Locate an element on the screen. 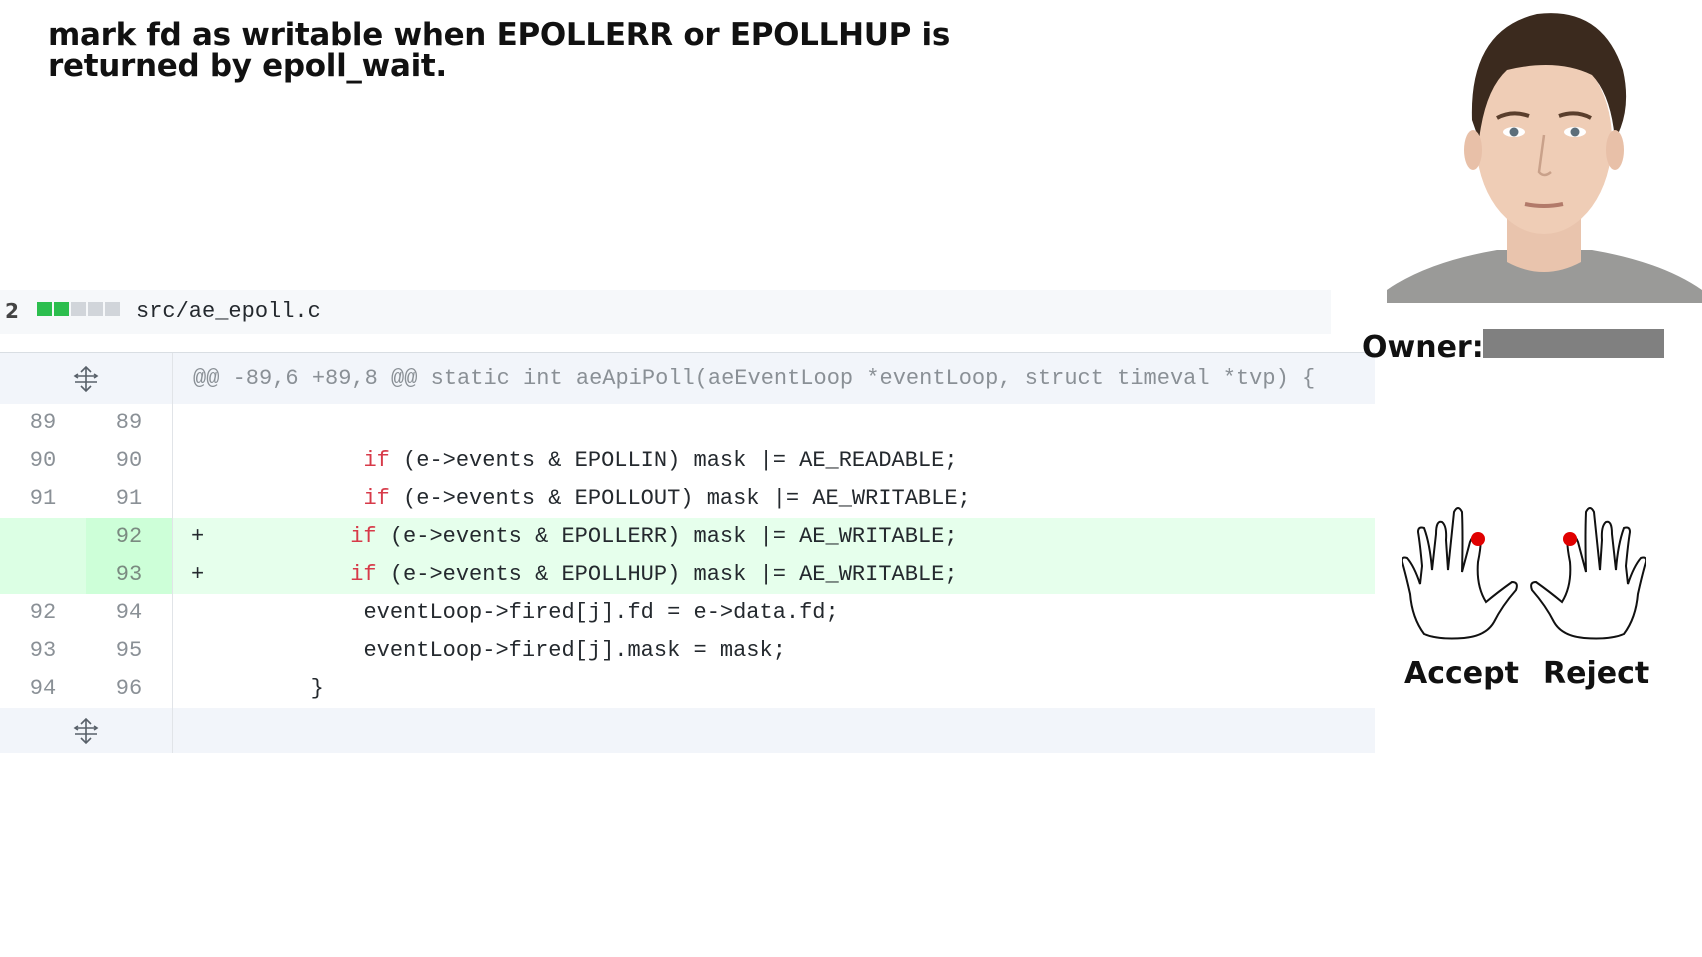 The image size is (1702, 957). new-line-number: 95 is located at coordinates (129, 651).